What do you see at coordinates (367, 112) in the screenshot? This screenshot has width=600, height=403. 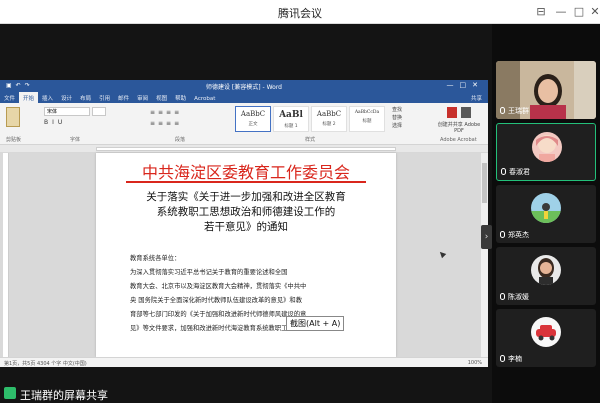 I see `style-sample: AaBbCcDa` at bounding box center [367, 112].